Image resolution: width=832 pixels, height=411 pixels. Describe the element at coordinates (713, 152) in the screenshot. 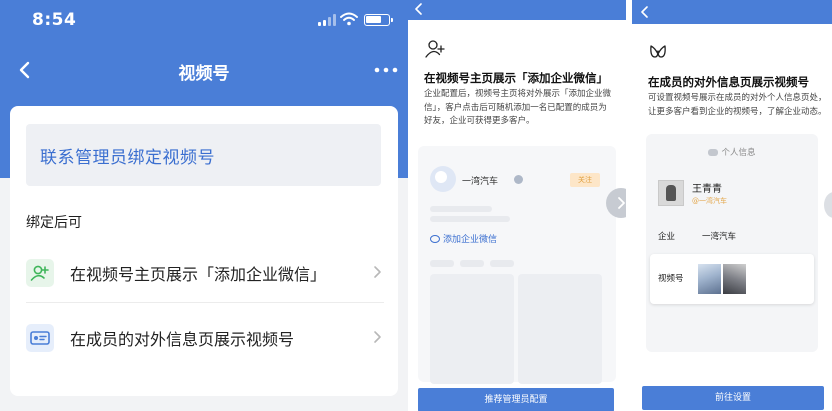

I see `chat-bubble-icon` at that location.